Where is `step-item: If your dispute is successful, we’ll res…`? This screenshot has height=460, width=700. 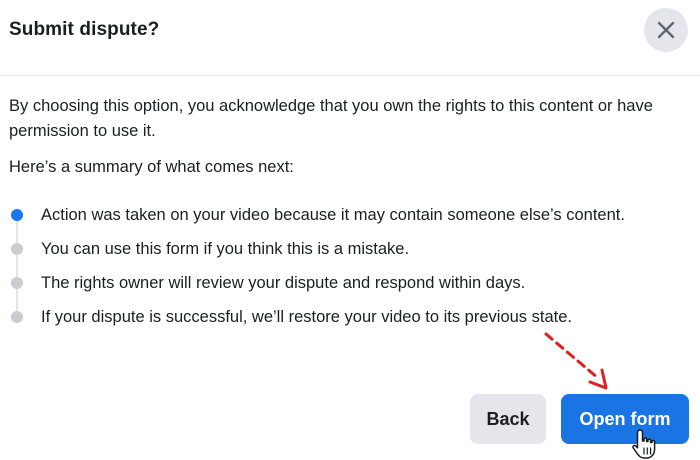
step-item: If your dispute is successful, we’ll res… is located at coordinates (350, 319).